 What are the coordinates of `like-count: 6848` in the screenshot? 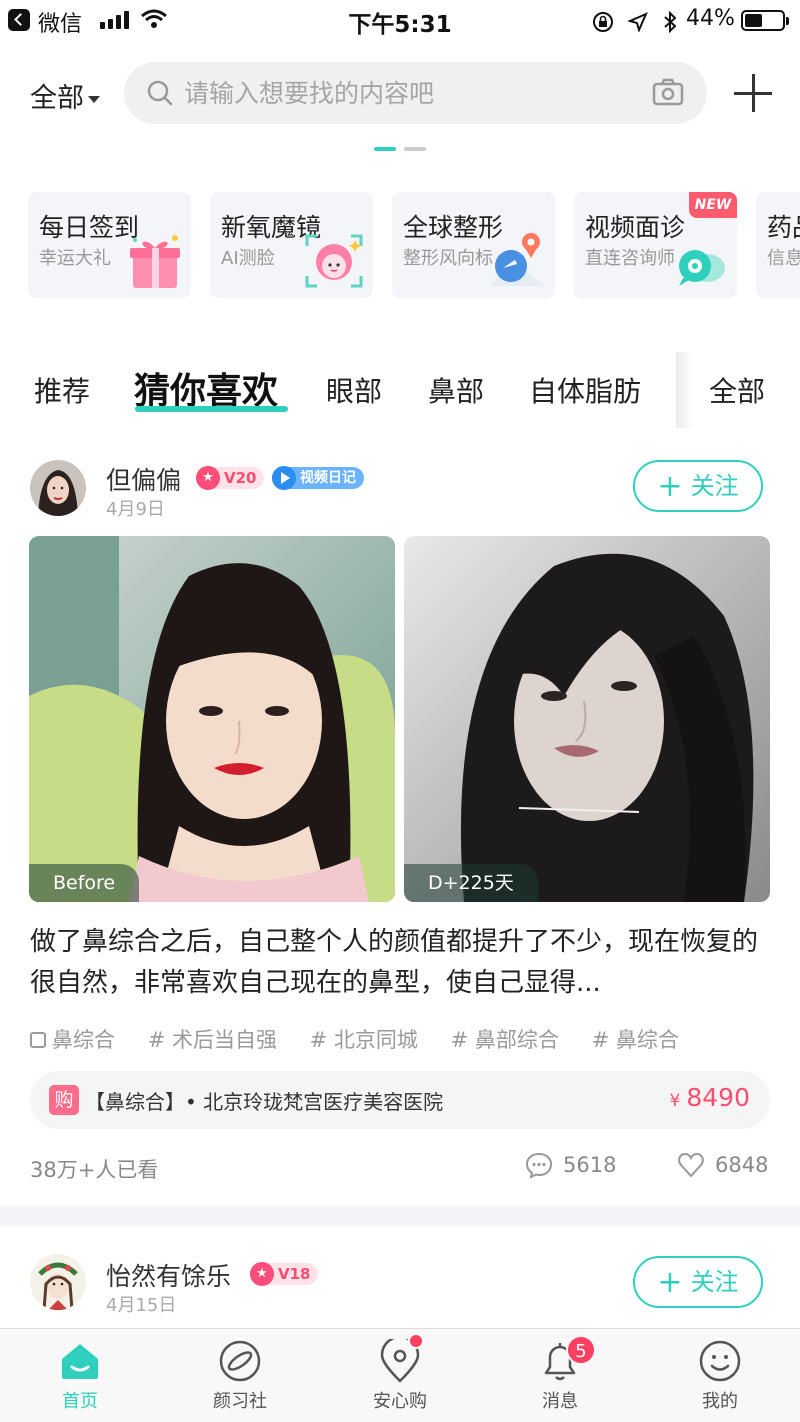 It's located at (742, 1165).